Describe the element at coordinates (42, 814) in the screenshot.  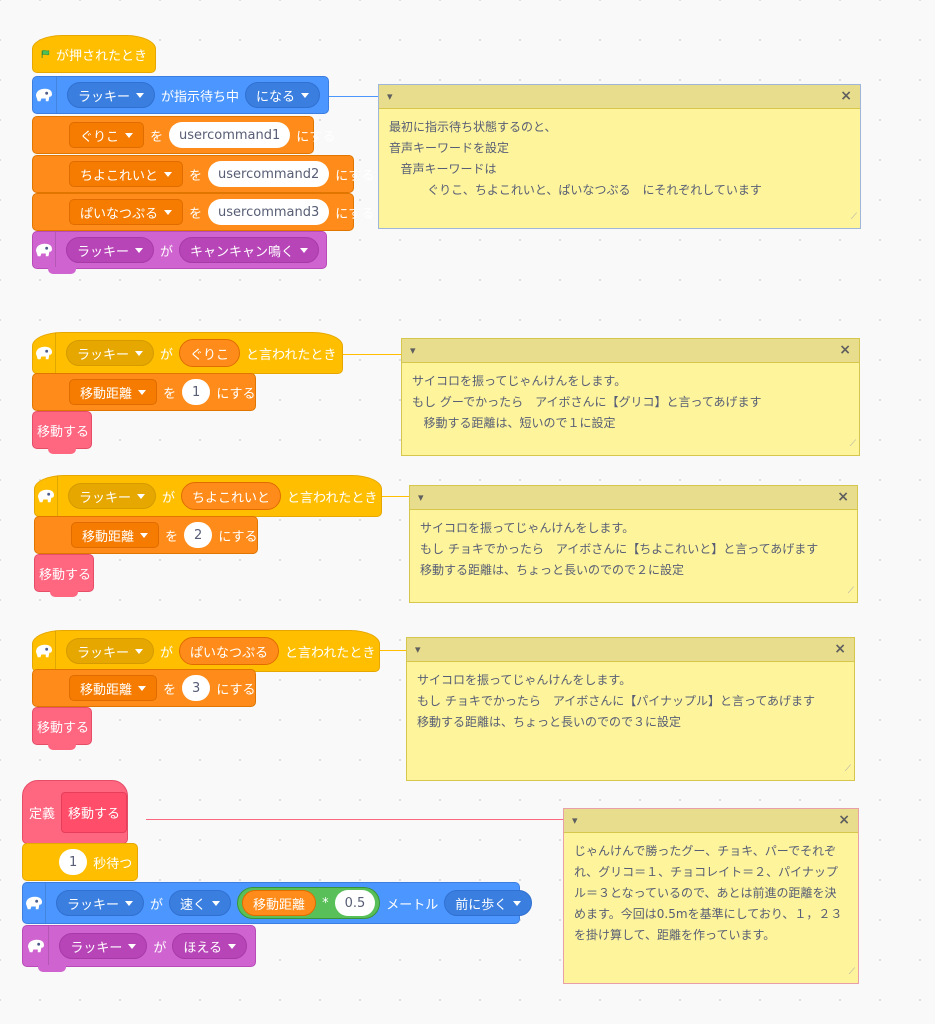
I see `define-label: 定義` at that location.